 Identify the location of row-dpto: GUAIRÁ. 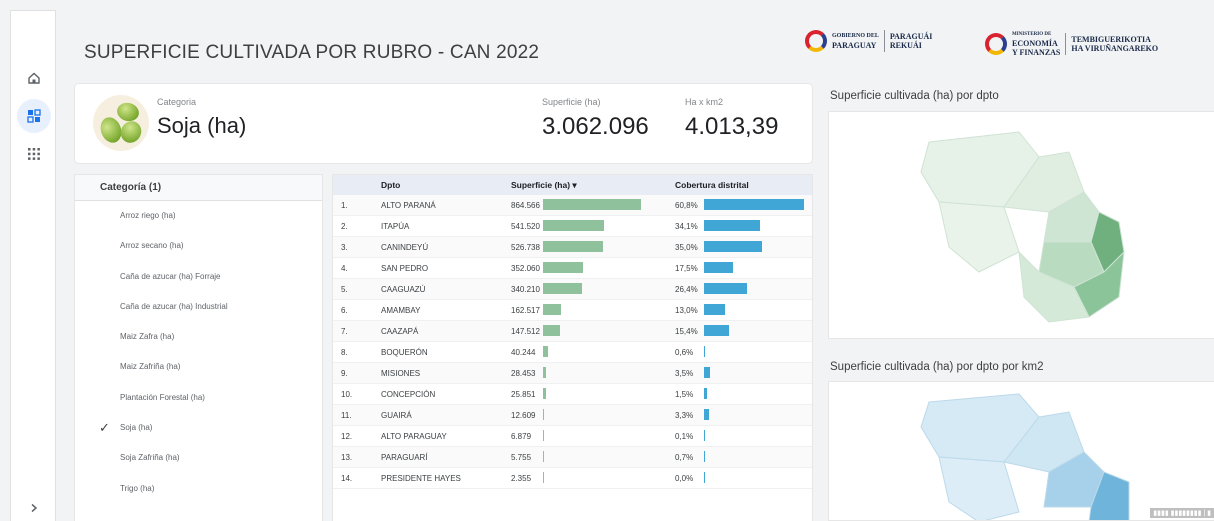
(396, 415).